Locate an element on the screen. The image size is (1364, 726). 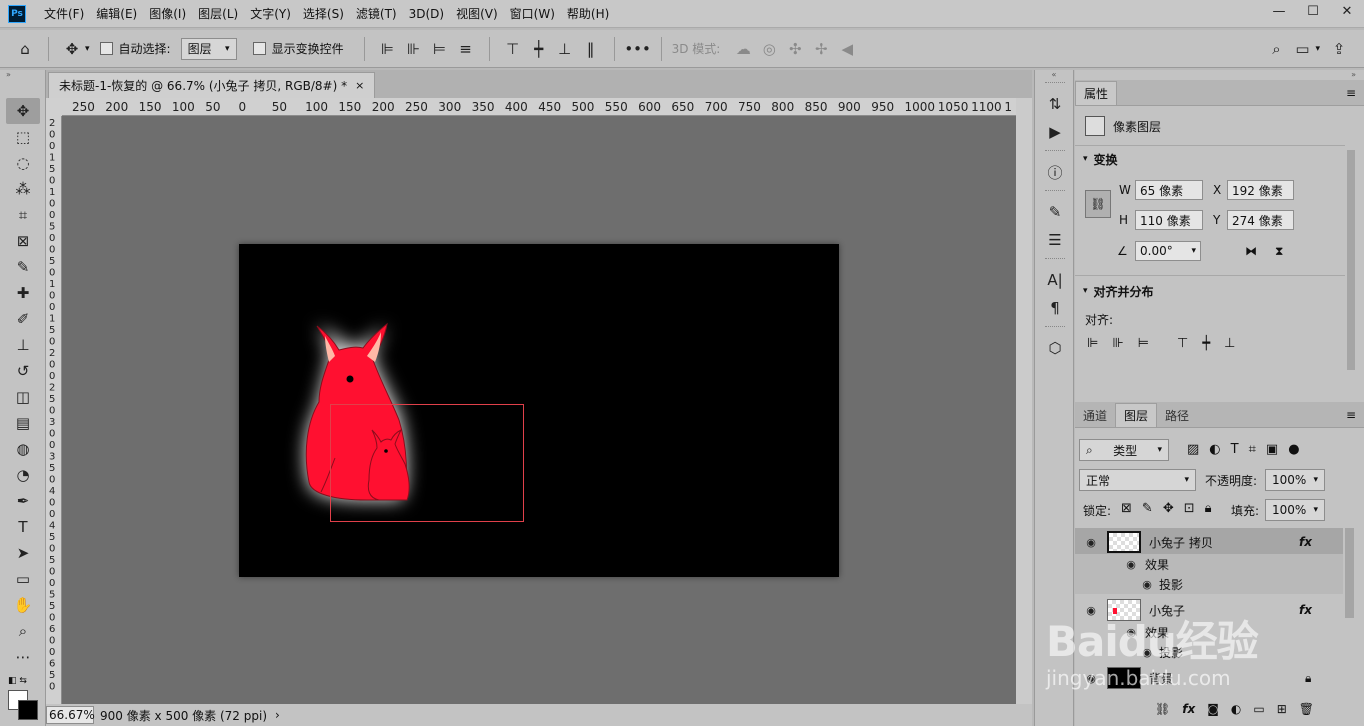
rectangle-tool-icon: ▭ is located at coordinates (23, 579).